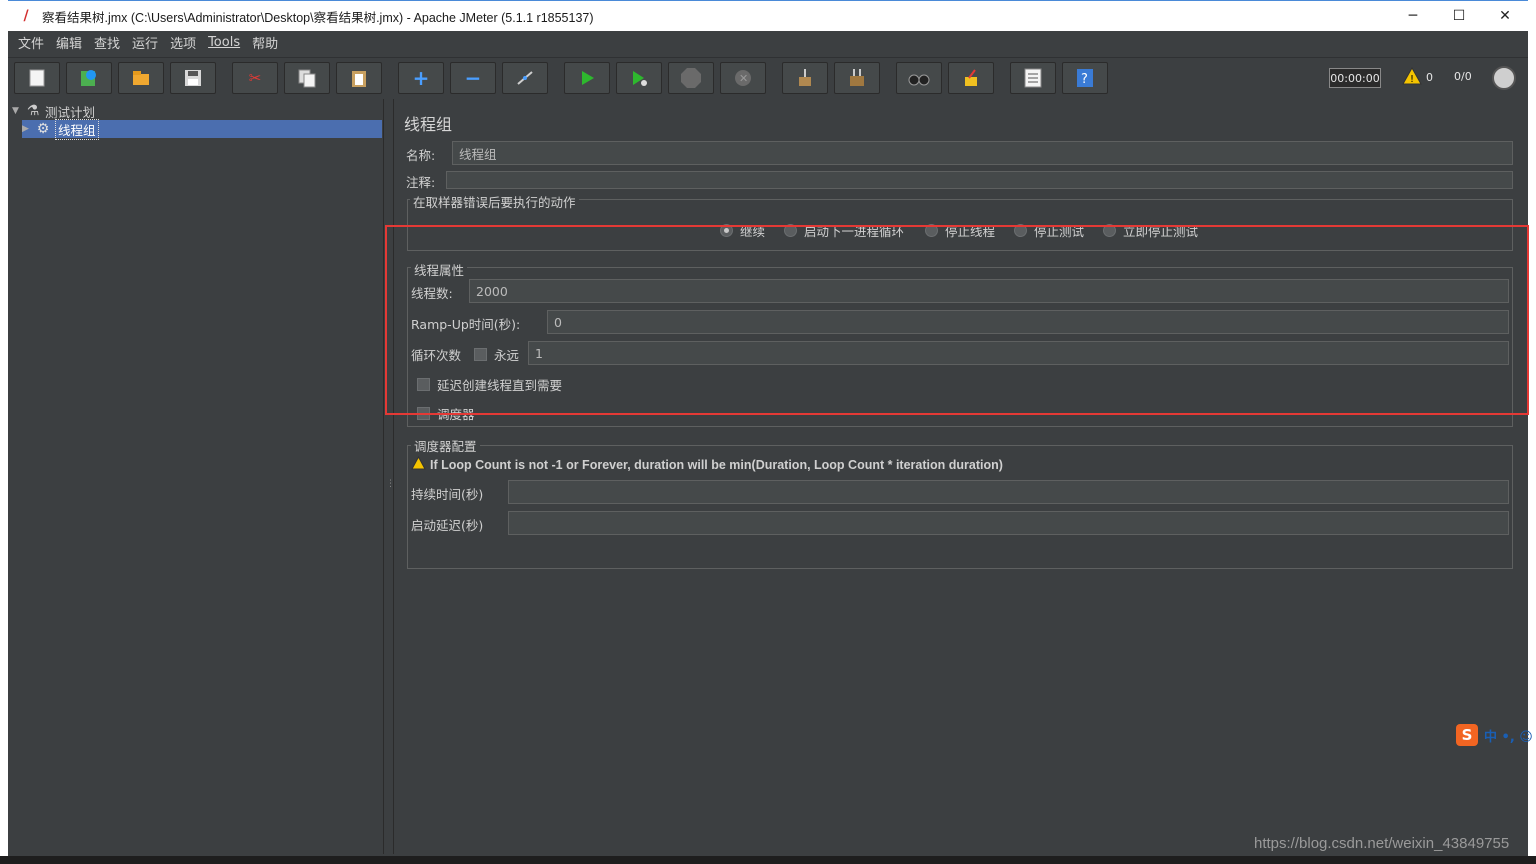  I want to click on loop-count-field: 1, so click(1018, 353).